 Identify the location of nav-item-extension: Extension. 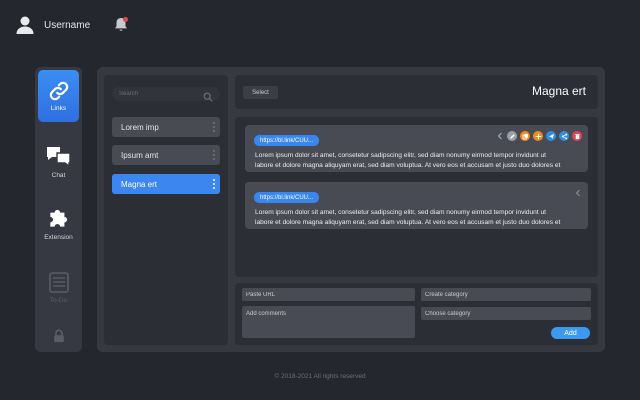
(58, 223).